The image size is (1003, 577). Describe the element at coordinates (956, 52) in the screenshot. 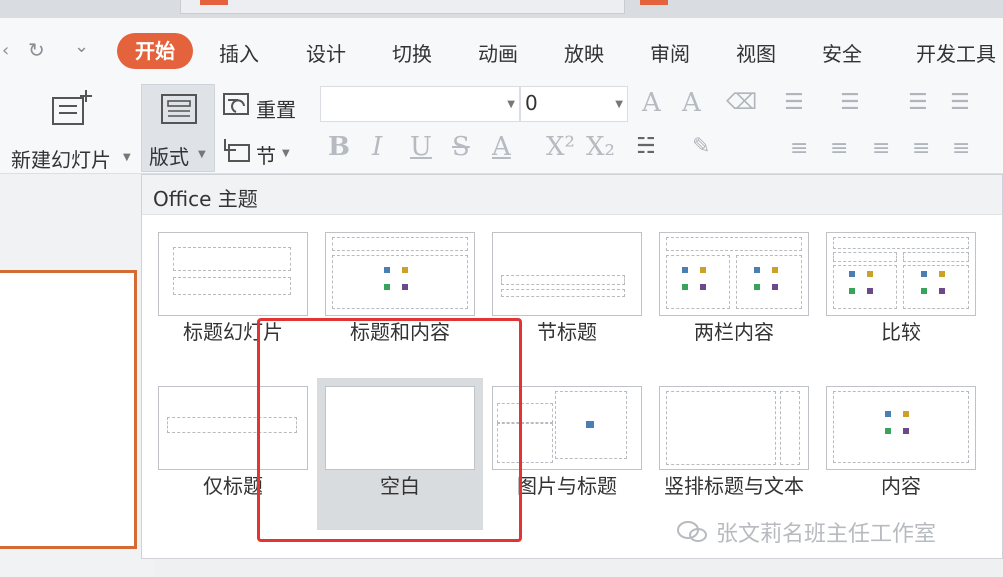

I see `menu-developer: 开发工具` at that location.